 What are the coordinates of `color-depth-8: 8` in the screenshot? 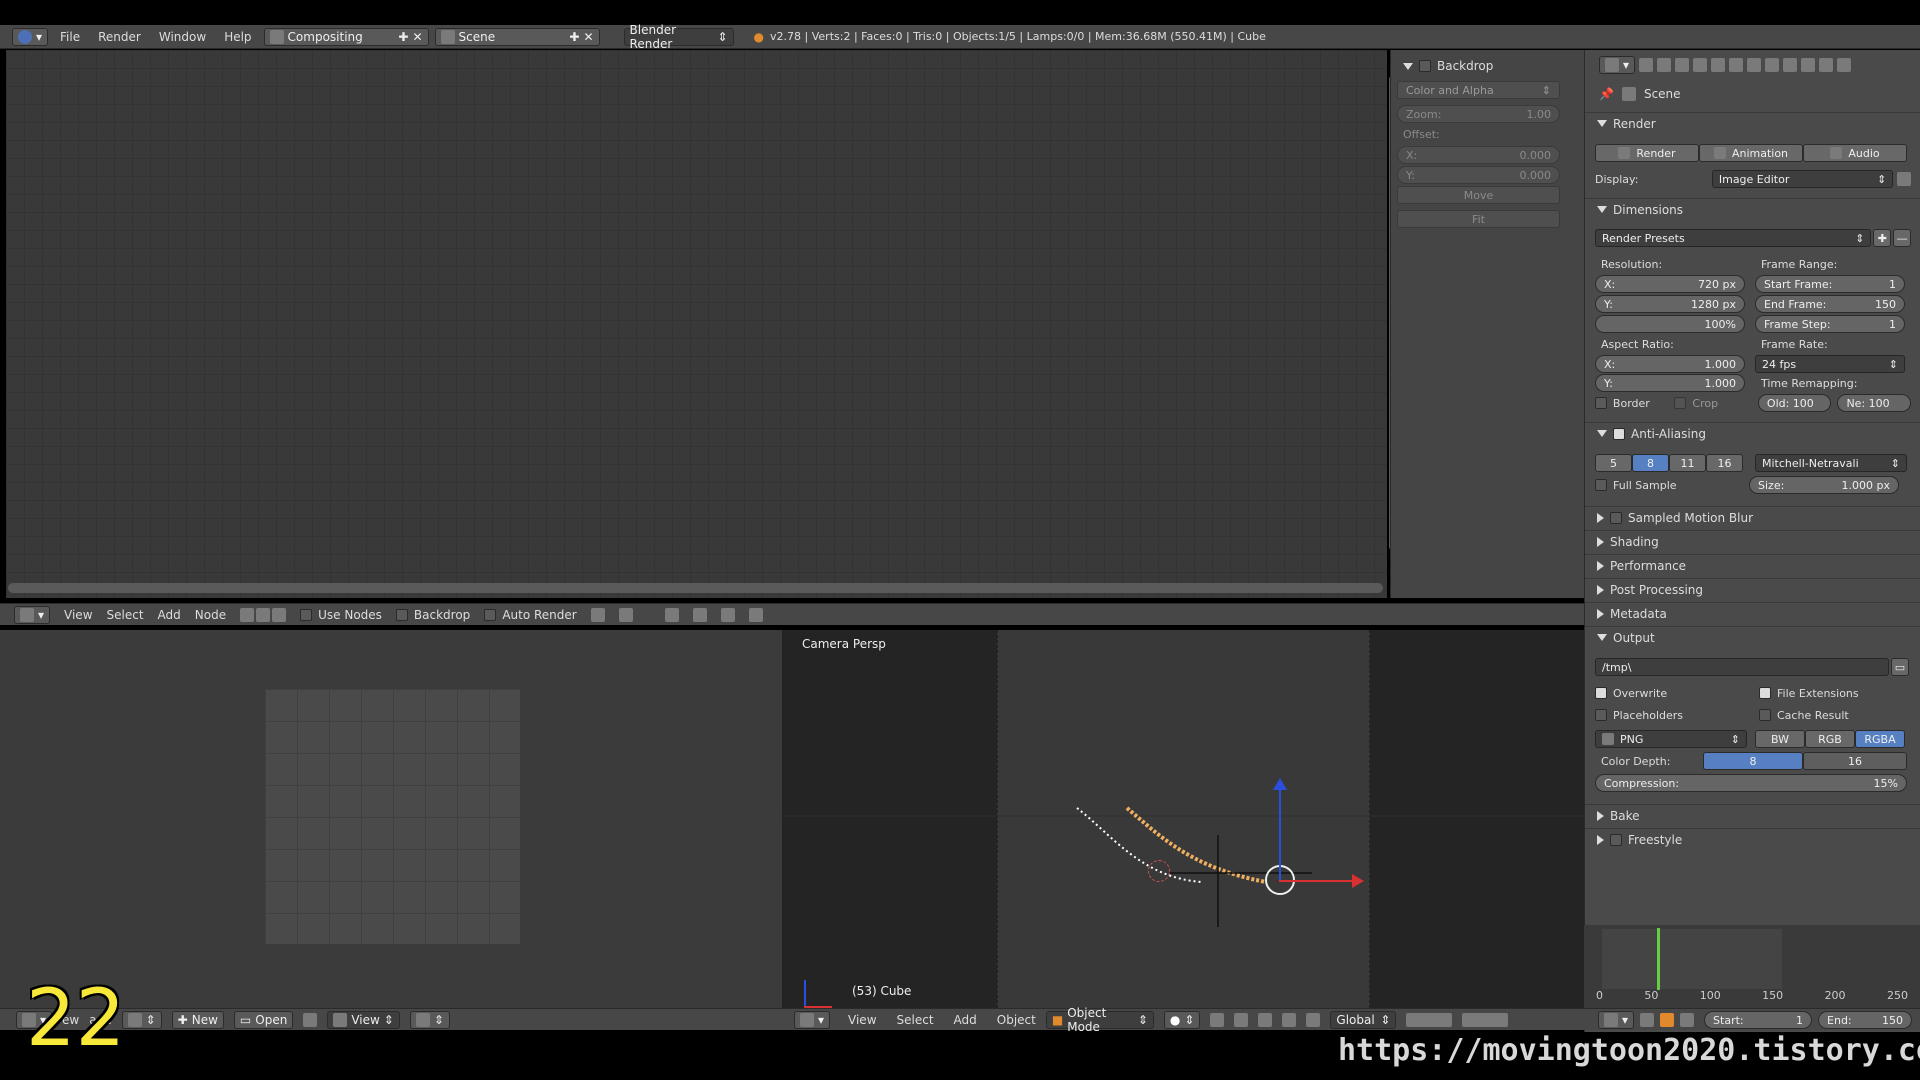 It's located at (1753, 761).